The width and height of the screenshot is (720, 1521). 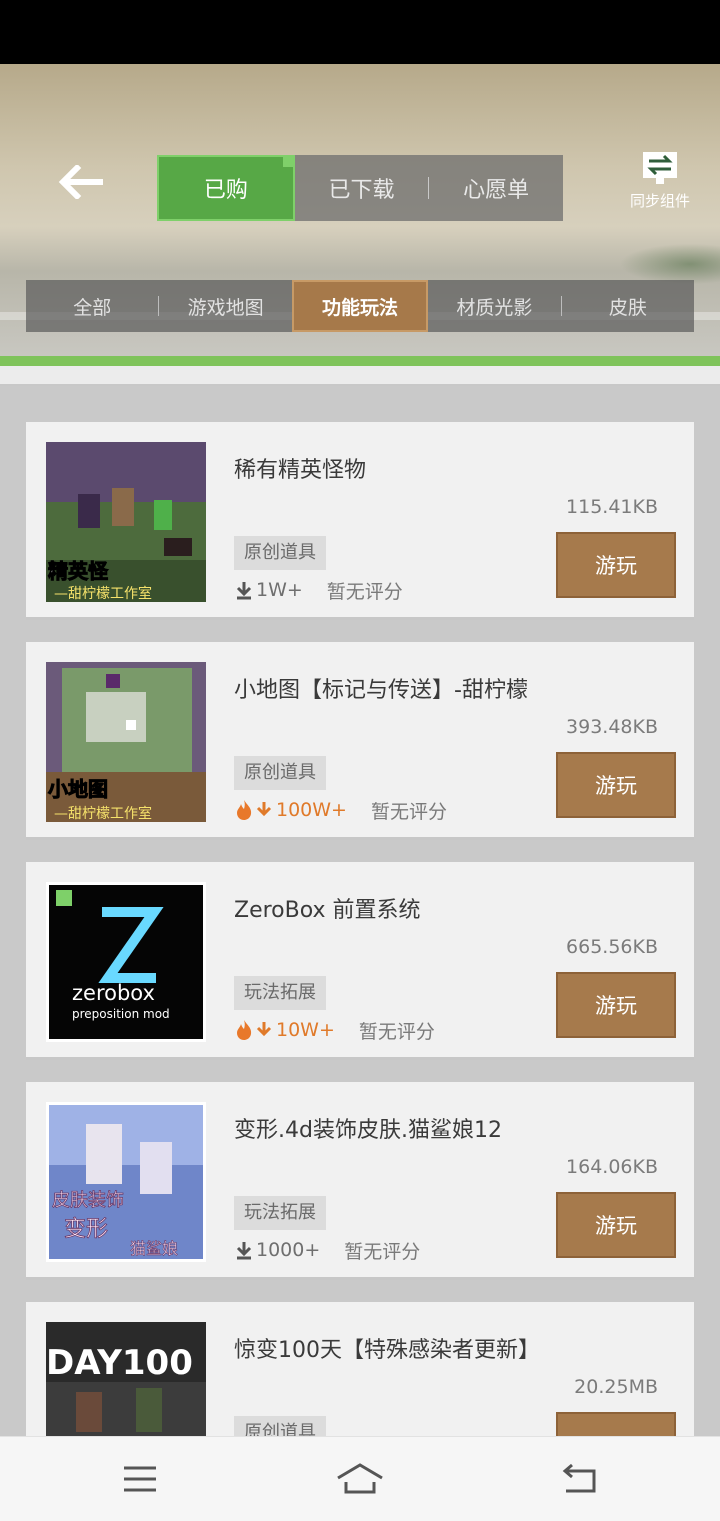 I want to click on category-all: 全部, so click(x=92, y=306).